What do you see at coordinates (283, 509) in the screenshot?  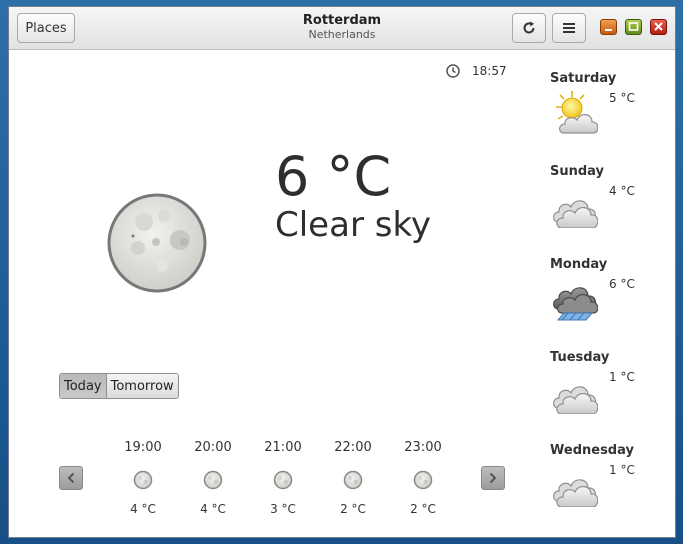 I see `hour-temperature: 3 °C` at bounding box center [283, 509].